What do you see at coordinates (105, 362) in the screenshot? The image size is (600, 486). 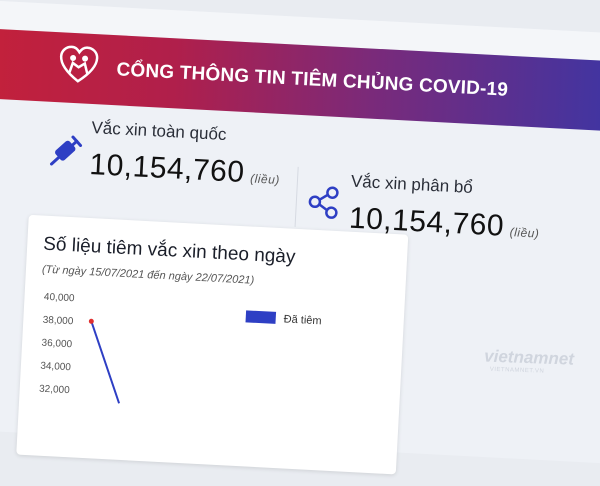 I see `series-line-da-tiem` at bounding box center [105, 362].